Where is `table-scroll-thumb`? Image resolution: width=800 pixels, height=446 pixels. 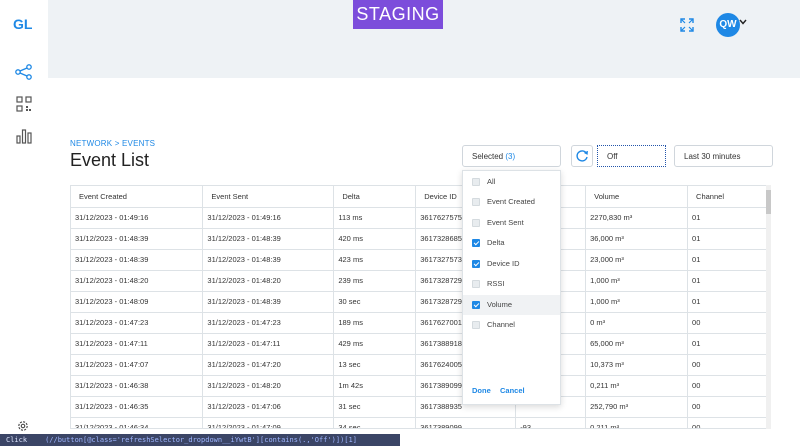
table-scroll-thumb is located at coordinates (768, 202).